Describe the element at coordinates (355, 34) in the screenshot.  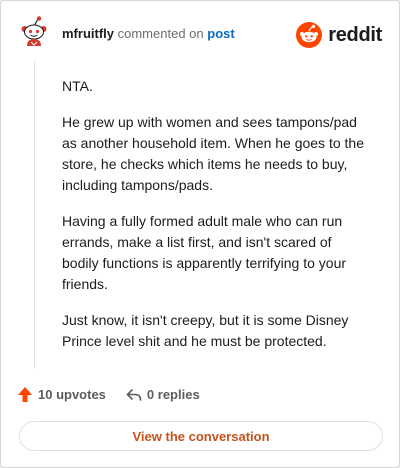
I see `reddit-wordmark: reddit` at that location.